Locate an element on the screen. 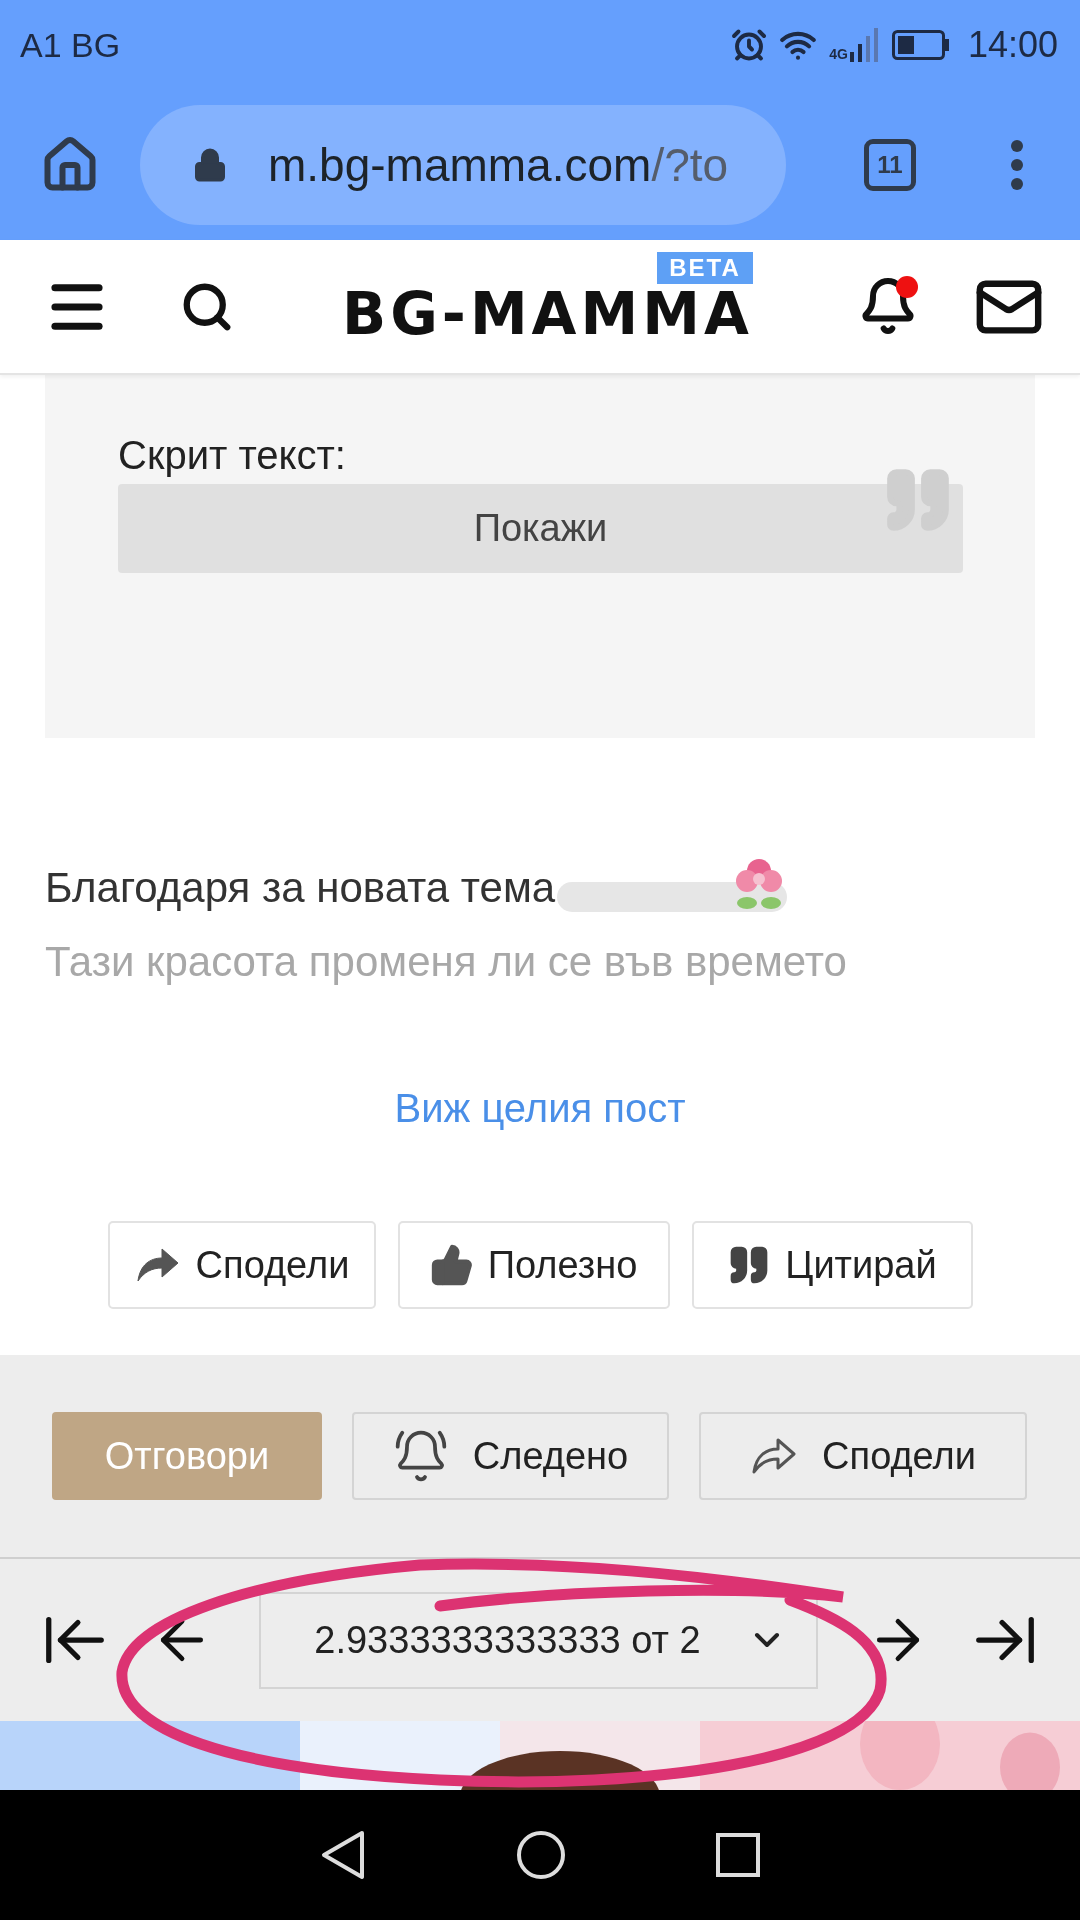 The height and width of the screenshot is (1920, 1080). beta-badge: BETA is located at coordinates (705, 267).